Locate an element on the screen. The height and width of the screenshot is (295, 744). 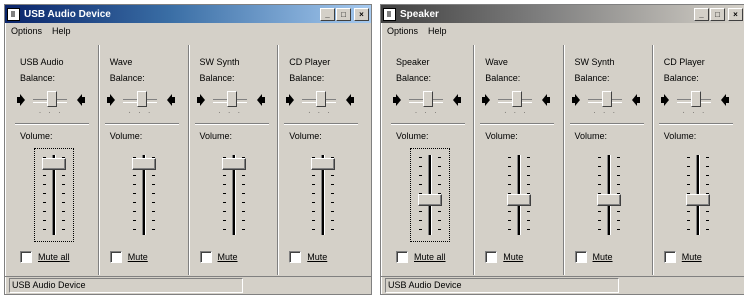
mixer-channel: SW Synth Balance: · · · Volume: Mute is located at coordinates (608, 160).